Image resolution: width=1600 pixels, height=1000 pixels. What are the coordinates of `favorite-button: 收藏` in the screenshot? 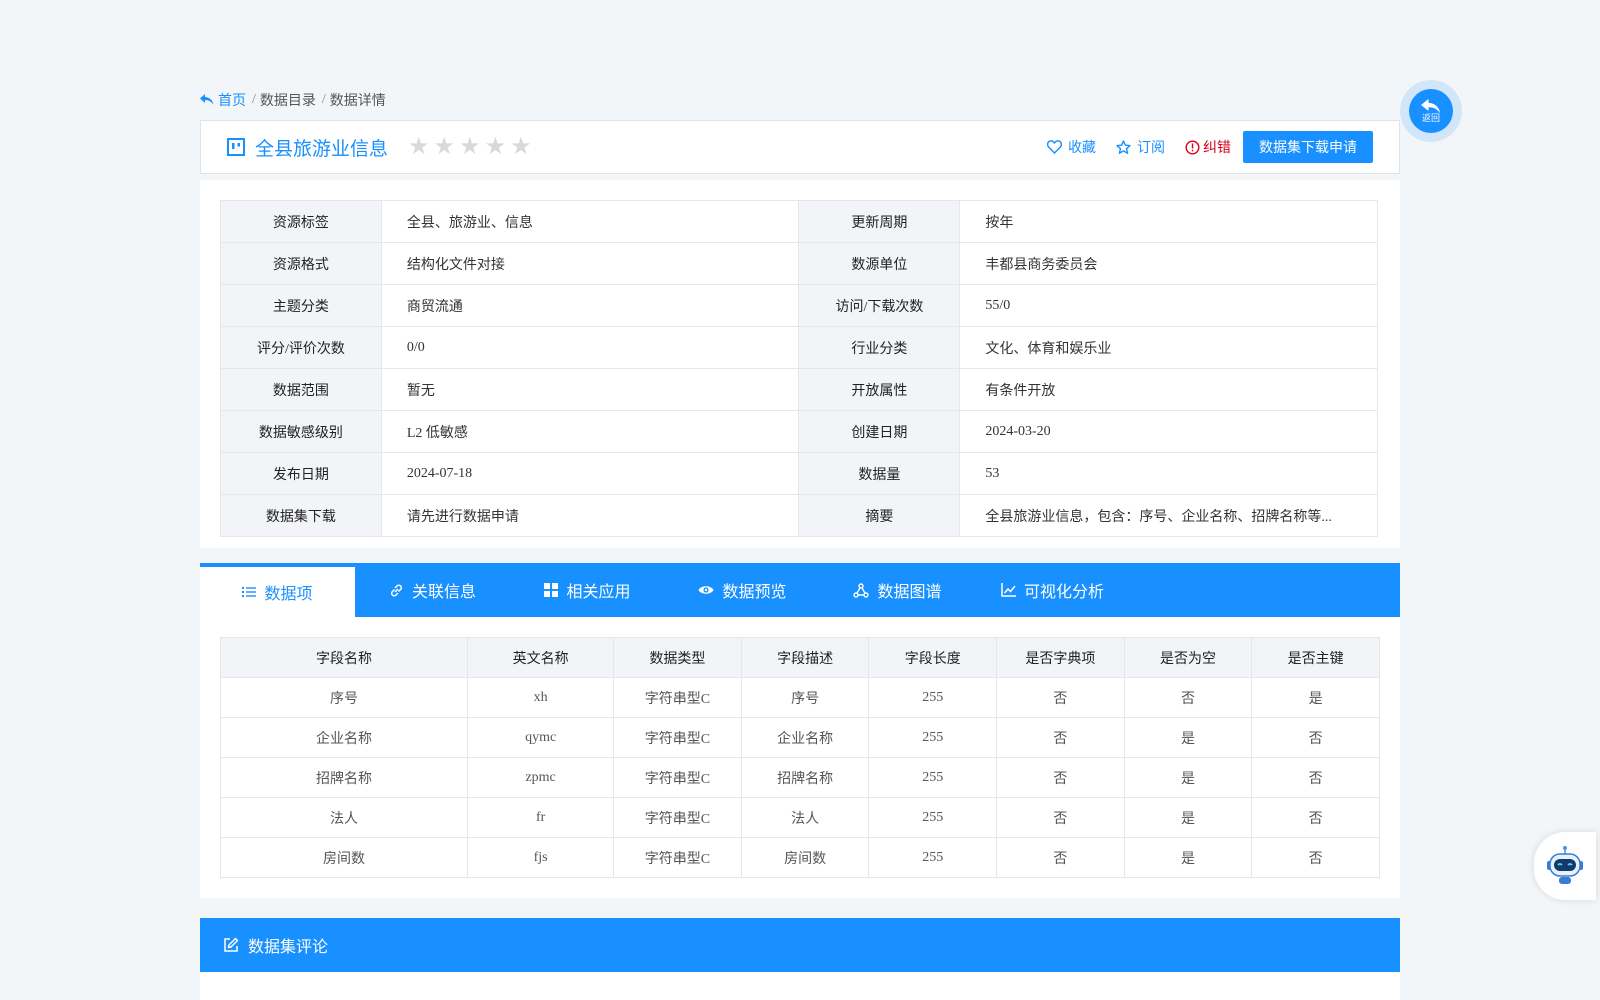 It's located at (1071, 147).